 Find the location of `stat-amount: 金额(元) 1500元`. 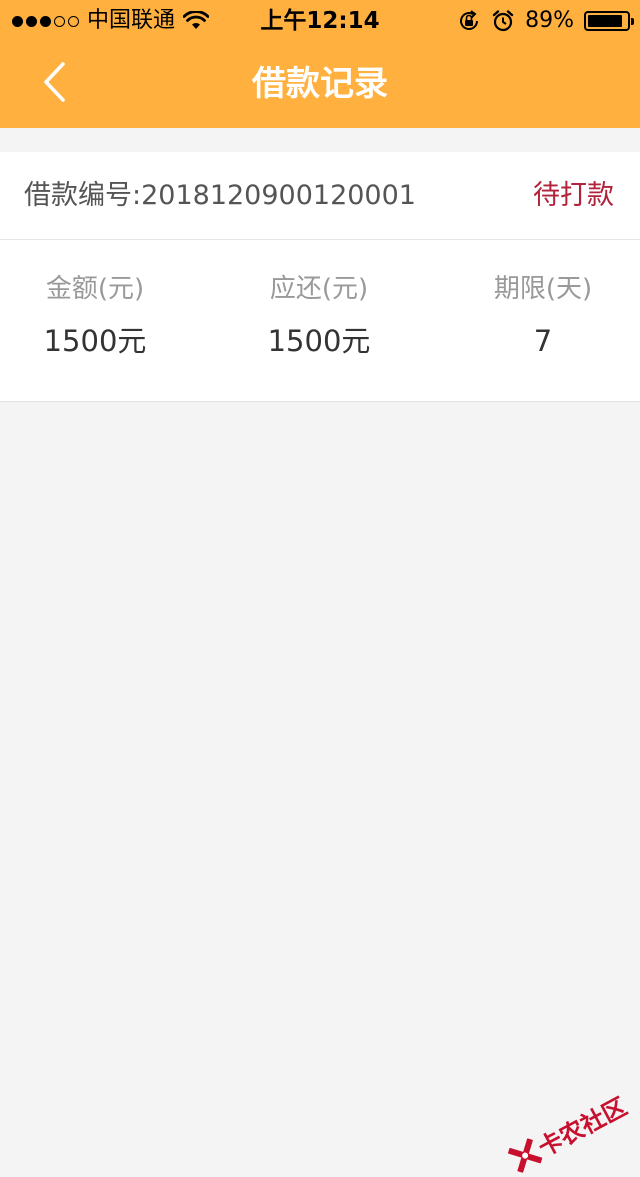

stat-amount: 金额(元) 1500元 is located at coordinates (95, 315).